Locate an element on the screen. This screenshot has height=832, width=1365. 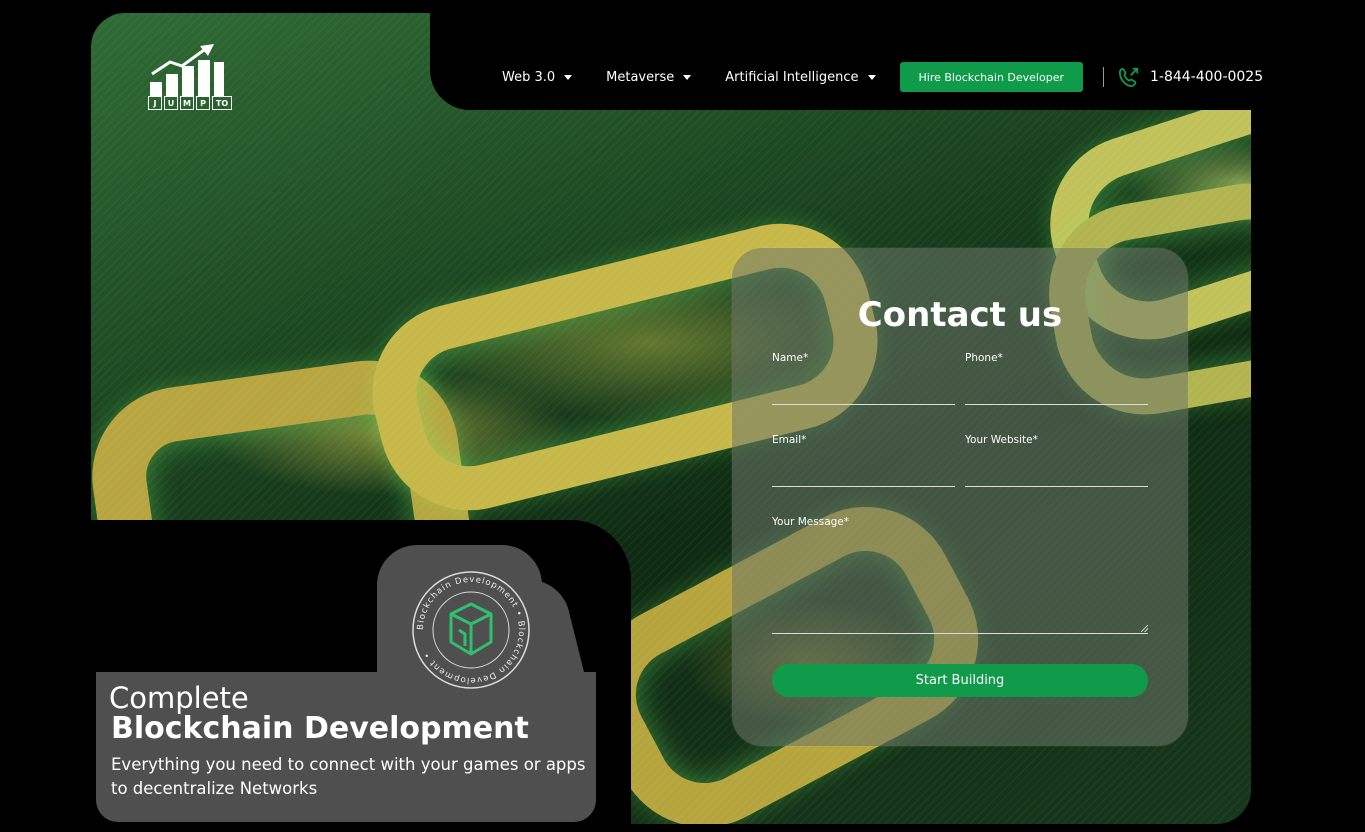
logo-letter: TO is located at coordinates (222, 103).